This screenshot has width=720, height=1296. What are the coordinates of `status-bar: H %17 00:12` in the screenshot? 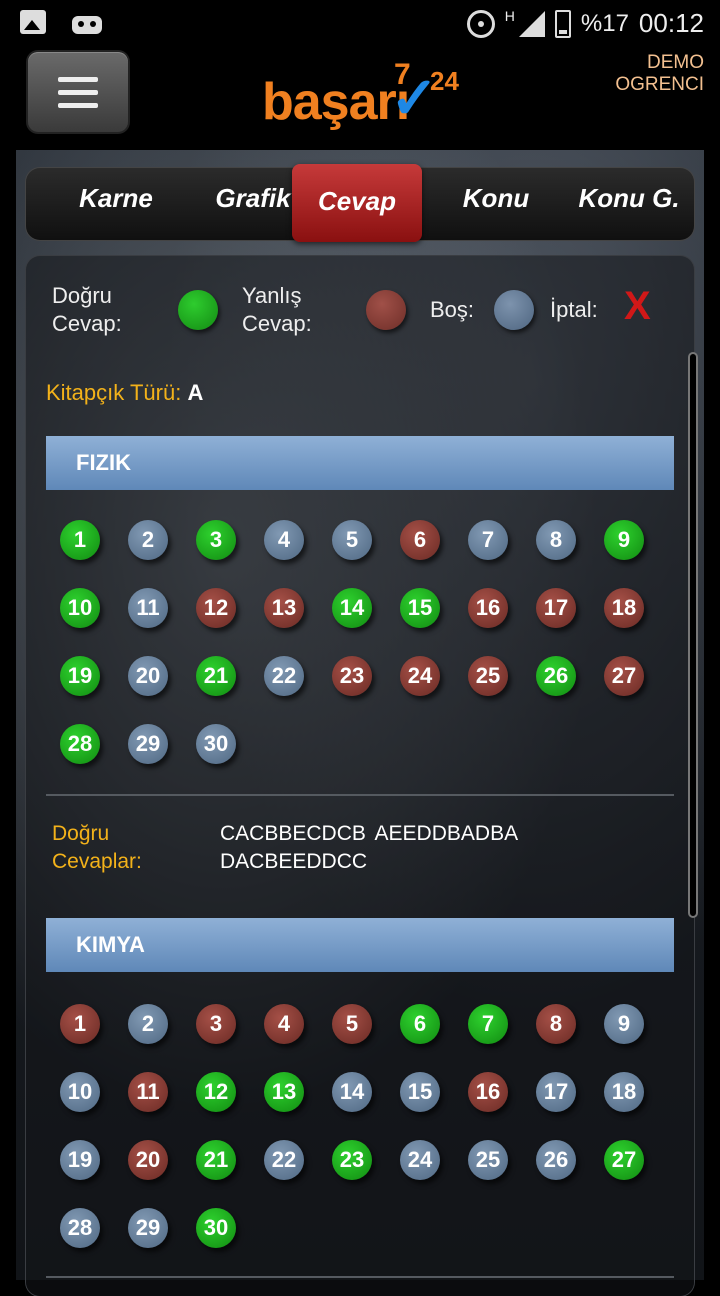 It's located at (360, 24).